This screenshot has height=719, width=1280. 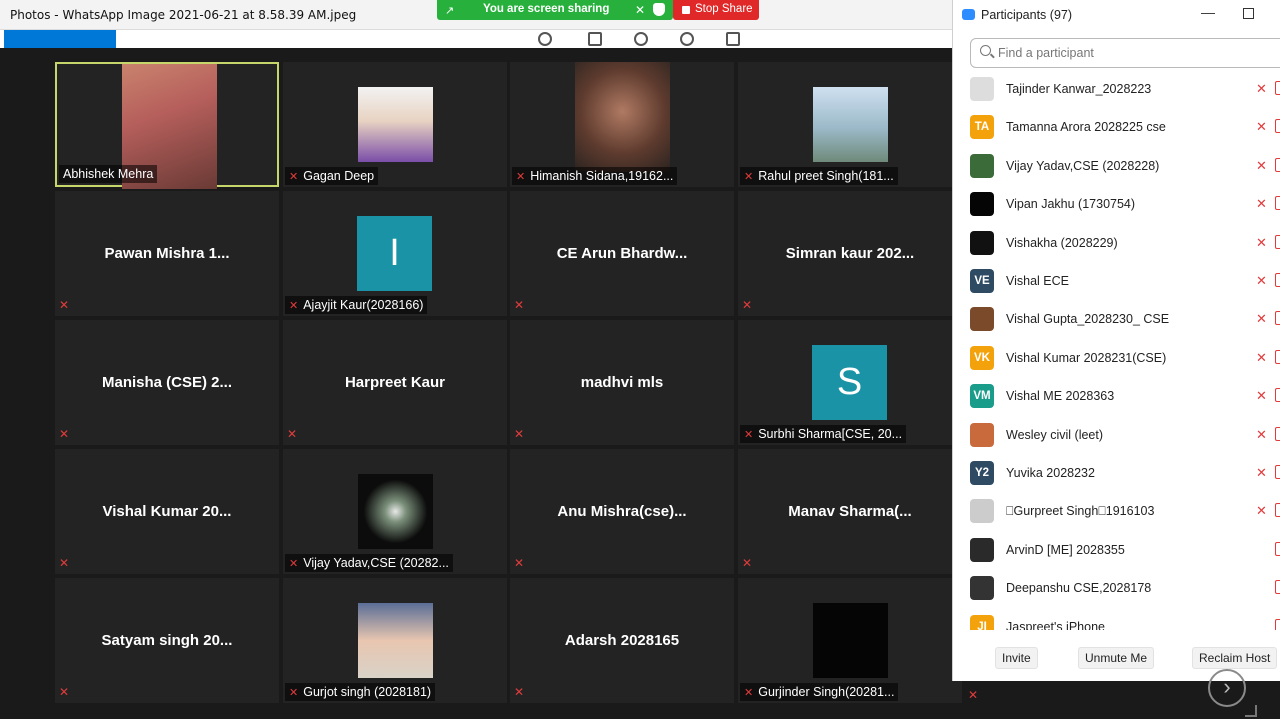 I want to click on participant-row: Vijay Yadav,CSE (2028228) ✕, so click(x=1116, y=166).